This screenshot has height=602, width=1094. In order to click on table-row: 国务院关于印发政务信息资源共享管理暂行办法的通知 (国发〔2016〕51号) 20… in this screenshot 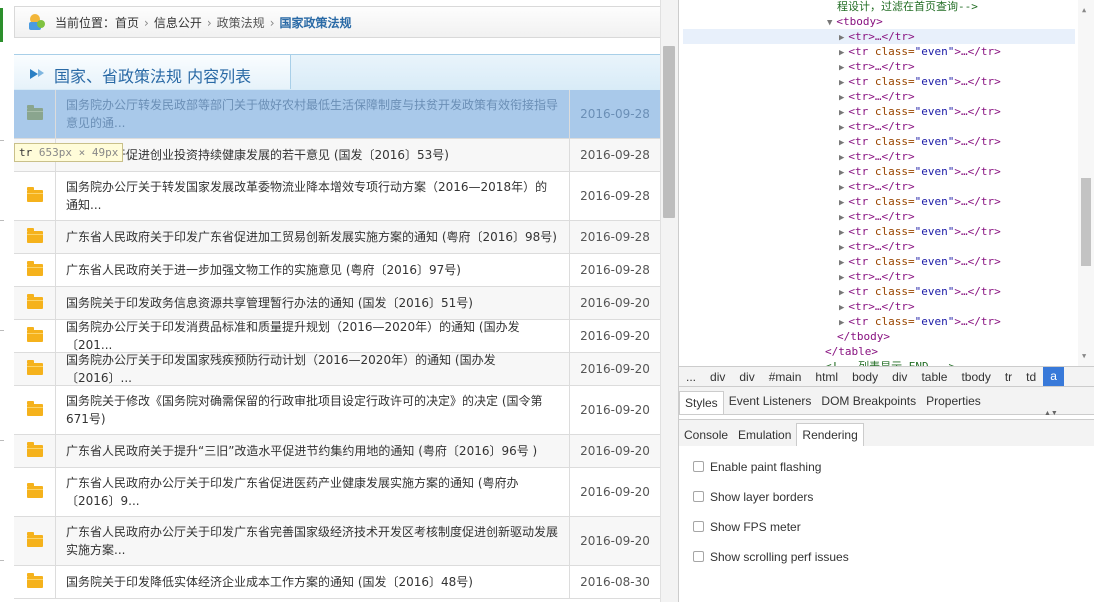, I will do `click(337, 303)`.